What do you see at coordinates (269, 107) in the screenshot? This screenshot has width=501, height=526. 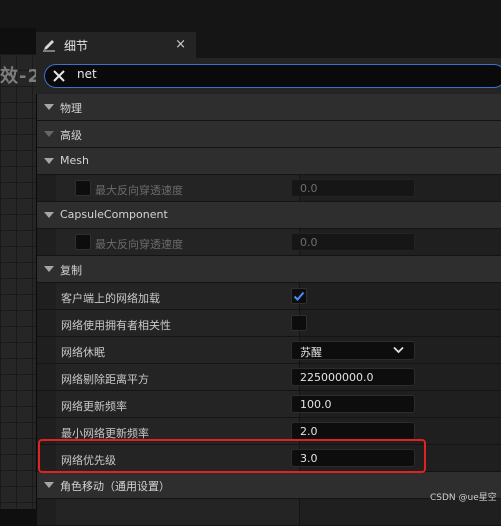 I see `section-physics: 物理` at bounding box center [269, 107].